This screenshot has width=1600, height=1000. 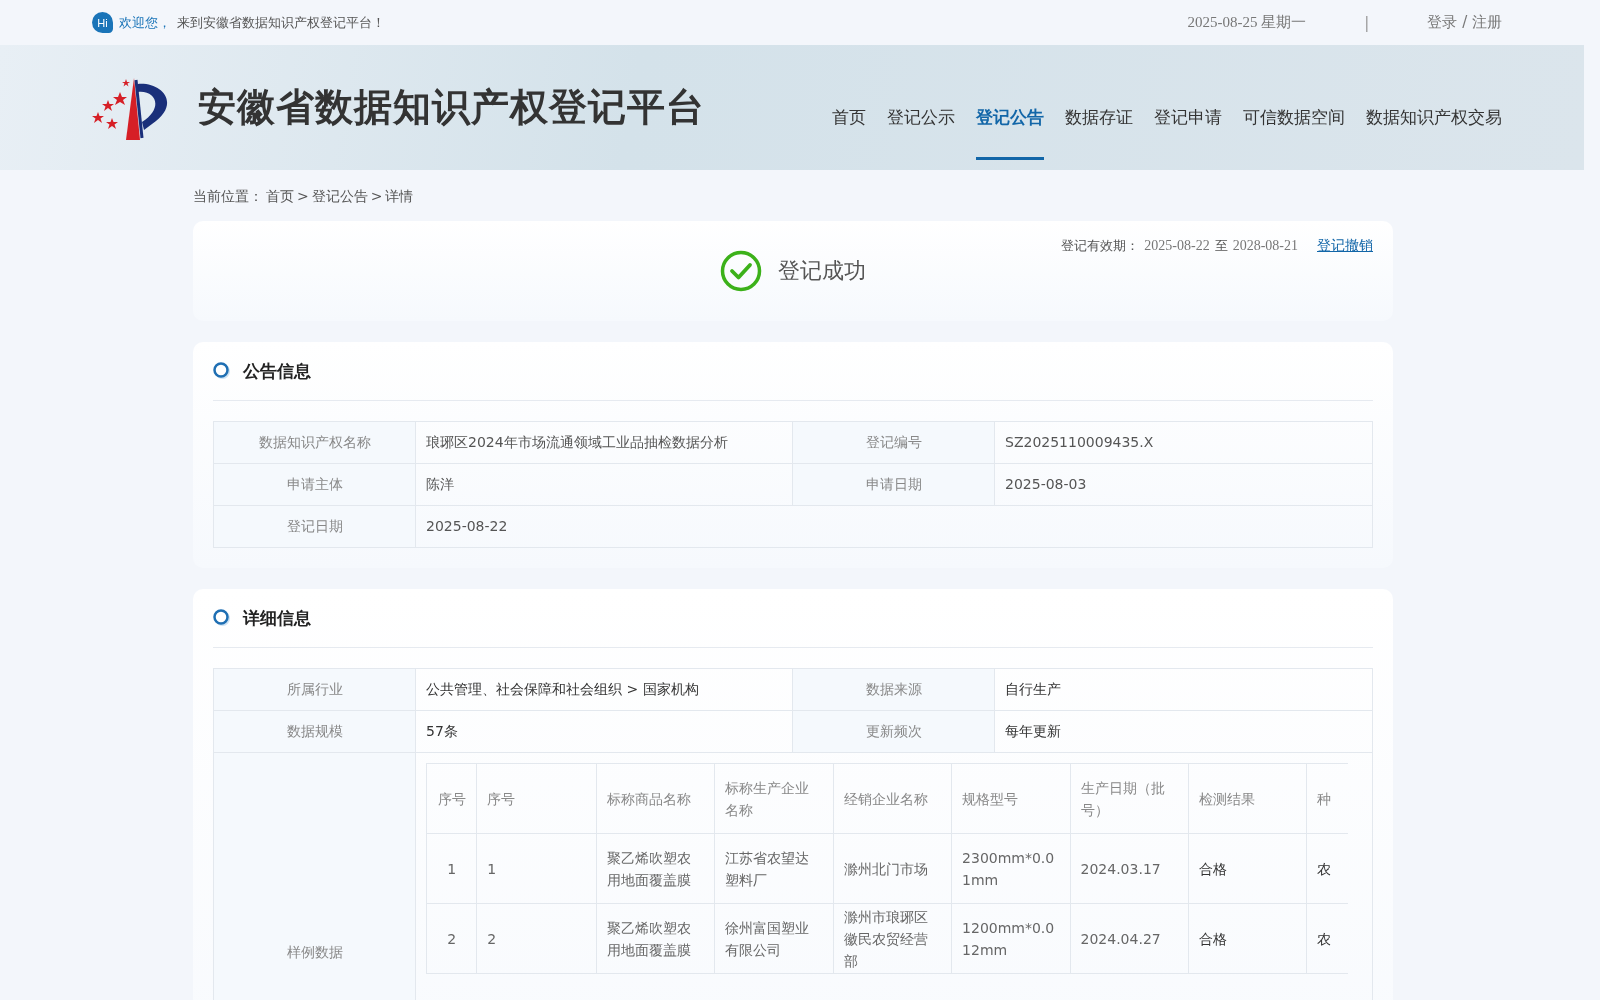 What do you see at coordinates (277, 618) in the screenshot?
I see `section-title: 详细信息` at bounding box center [277, 618].